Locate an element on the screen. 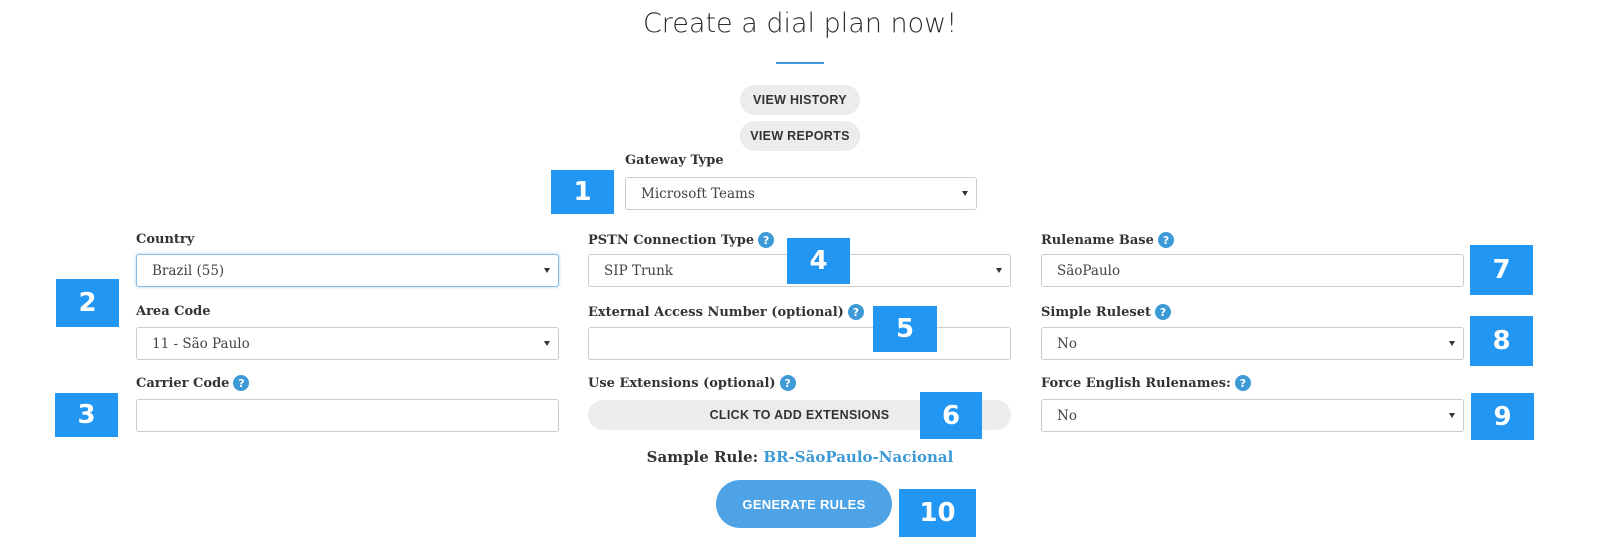 The width and height of the screenshot is (1600, 560). country-select: Brazil (55) is located at coordinates (347, 270).